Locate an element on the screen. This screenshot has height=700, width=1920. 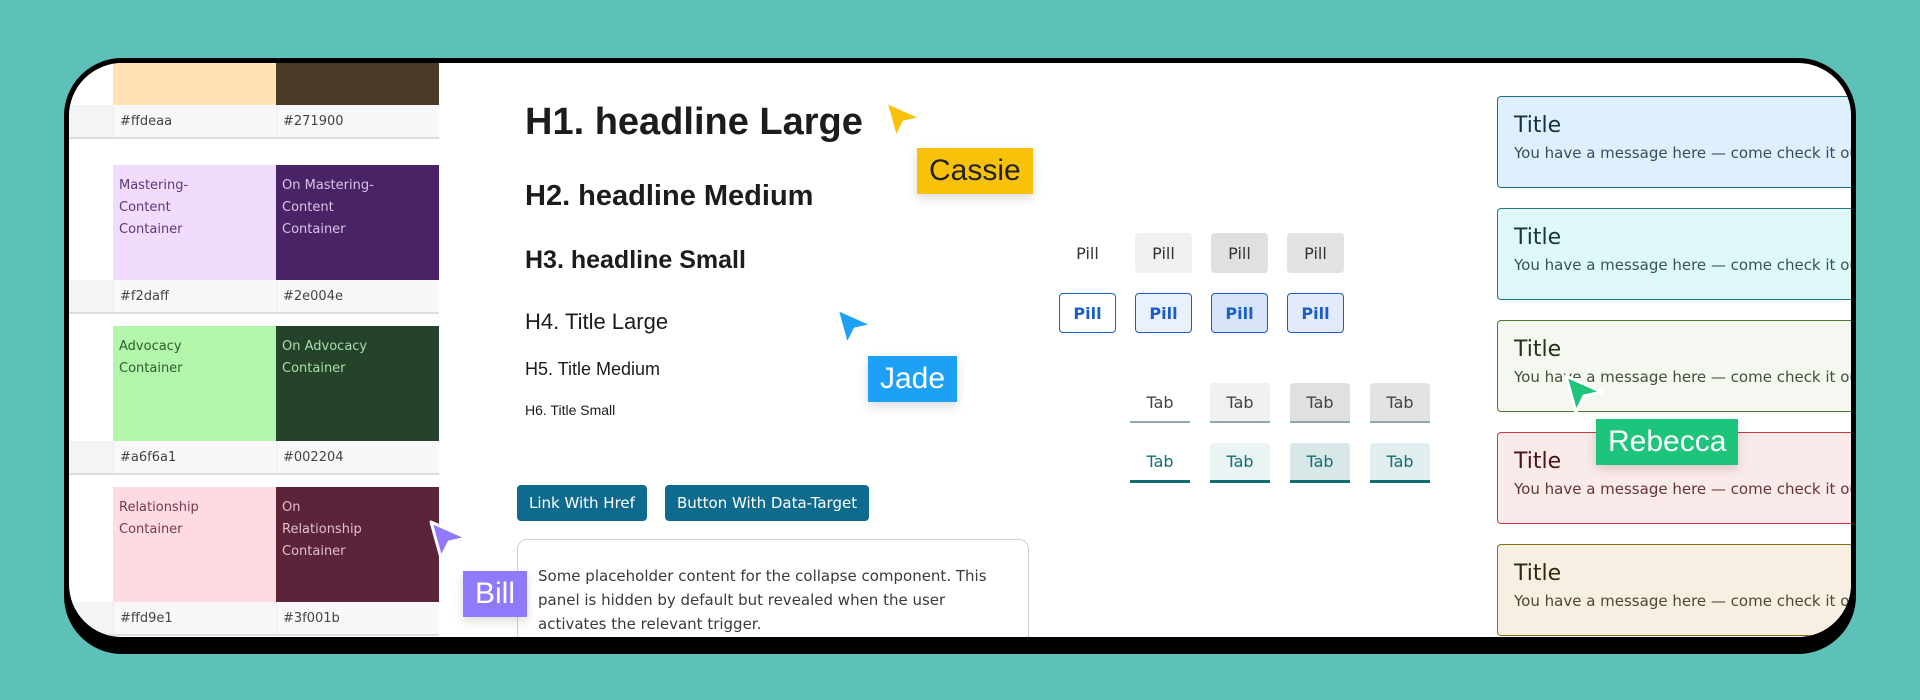
heading-h2: H2. headline Medium is located at coordinates (669, 196).